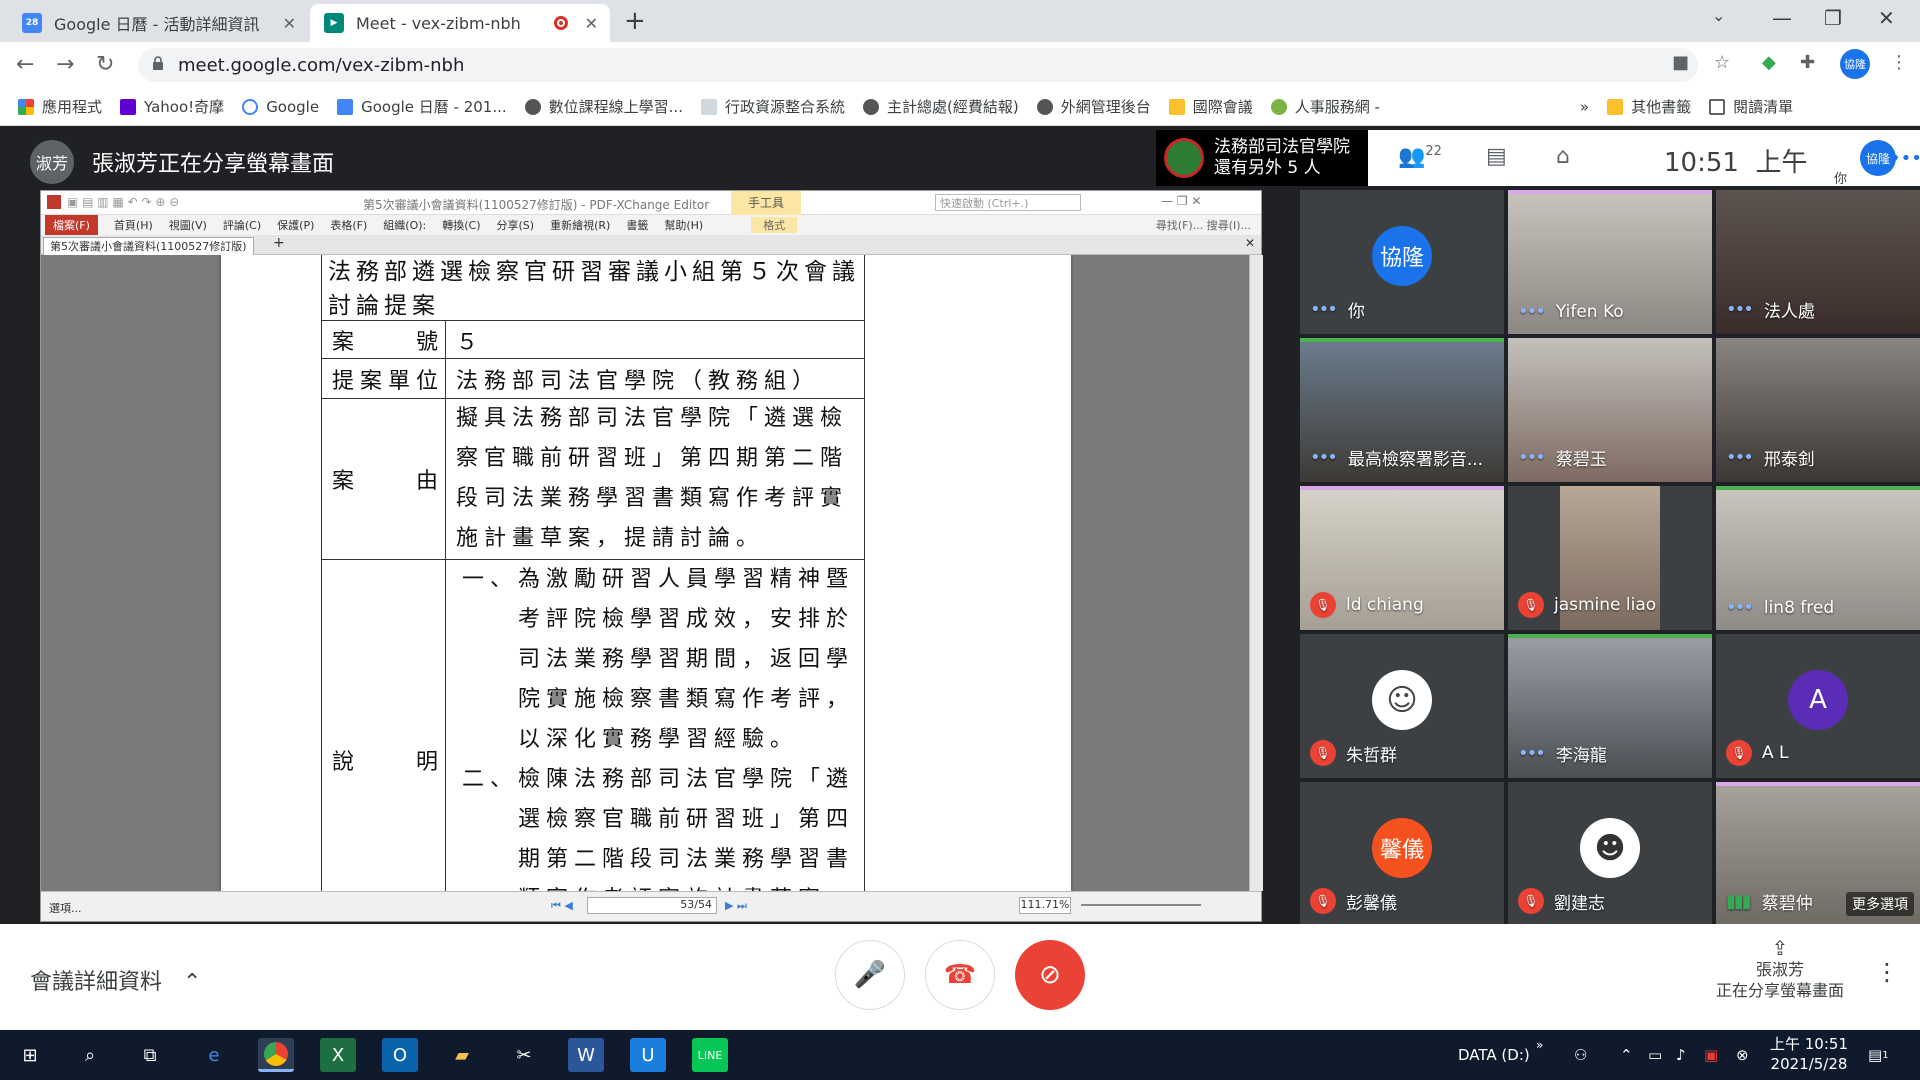 Image resolution: width=1920 pixels, height=1080 pixels. Describe the element at coordinates (1420, 156) in the screenshot. I see `people-button: 👥22` at that location.